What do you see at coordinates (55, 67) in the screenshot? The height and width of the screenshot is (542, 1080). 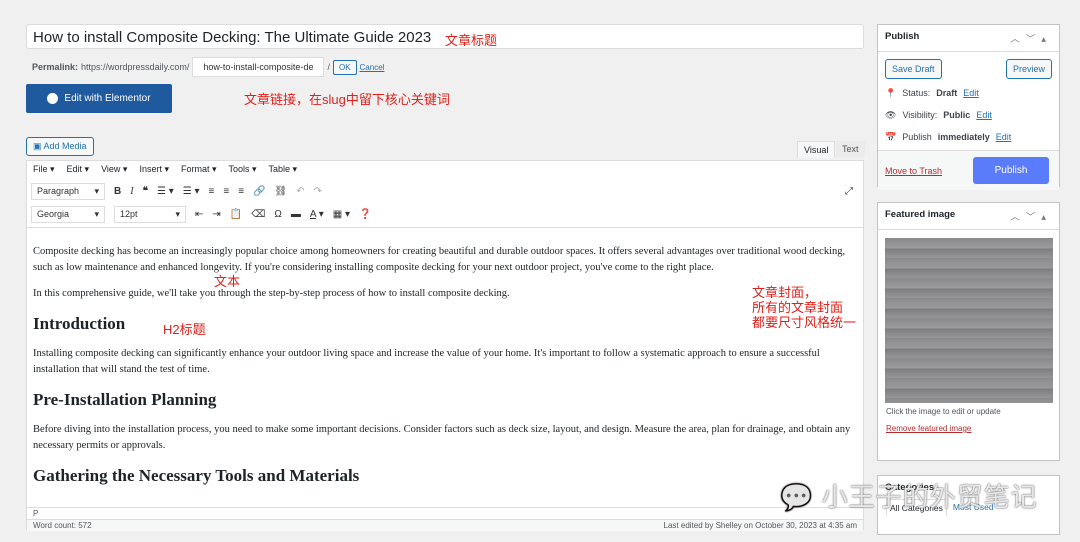 I see `permalink-label: Permalink:` at bounding box center [55, 67].